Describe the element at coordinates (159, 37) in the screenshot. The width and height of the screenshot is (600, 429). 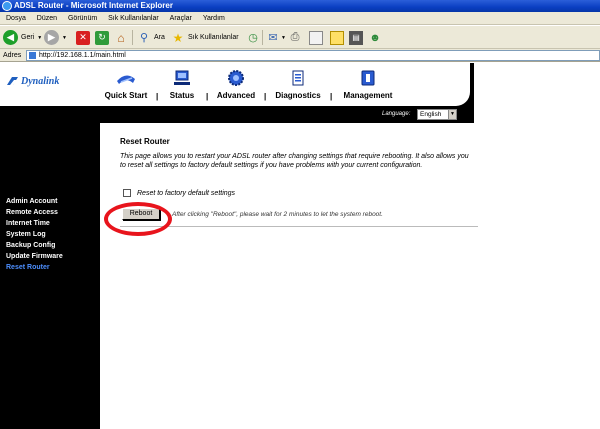
I see `search-label: Ara` at that location.